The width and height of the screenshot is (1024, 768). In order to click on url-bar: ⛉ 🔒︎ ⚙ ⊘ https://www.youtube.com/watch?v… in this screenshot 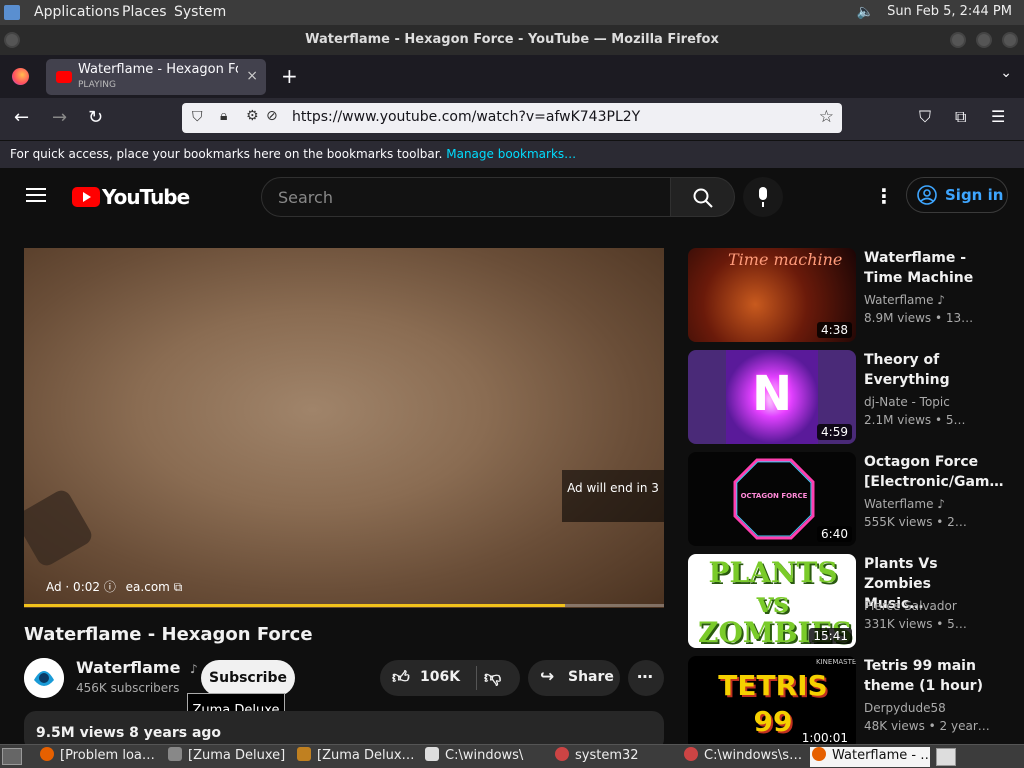, I will do `click(512, 118)`.